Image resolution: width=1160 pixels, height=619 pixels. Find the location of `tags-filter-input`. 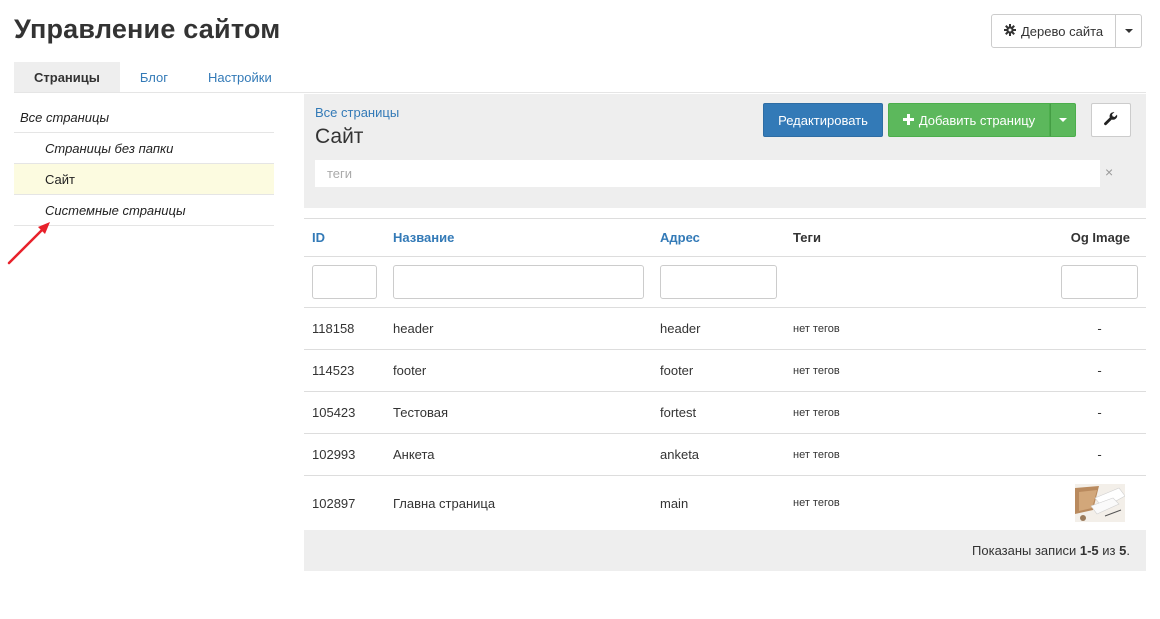

tags-filter-input is located at coordinates (707, 173).